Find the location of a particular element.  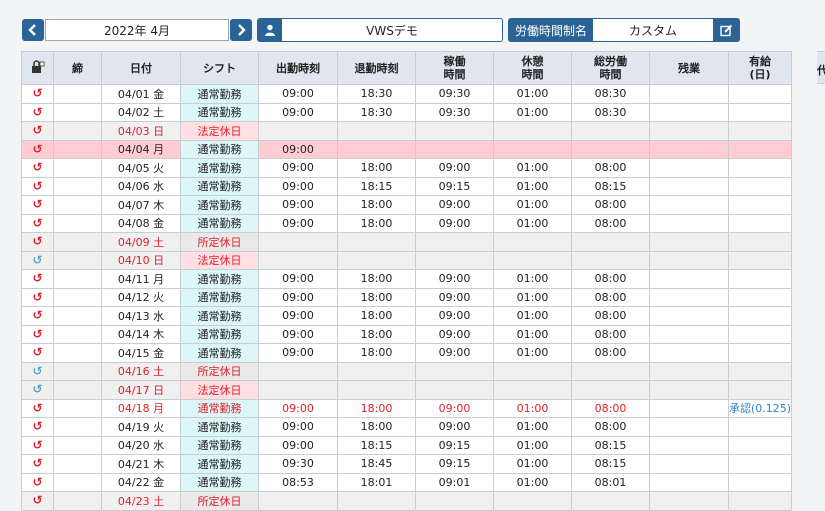

table-row: ↺ 04/16 土所定休日 is located at coordinates (407, 371).